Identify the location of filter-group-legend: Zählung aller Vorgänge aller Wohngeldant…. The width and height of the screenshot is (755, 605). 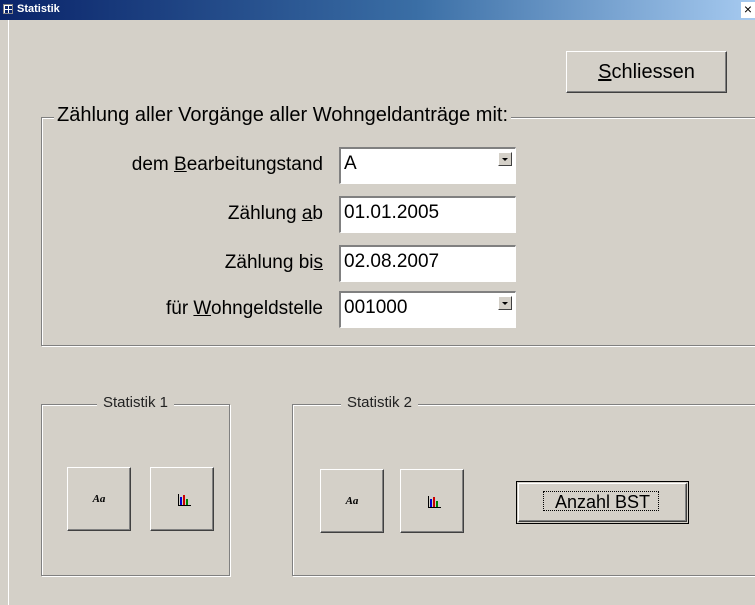
(283, 115).